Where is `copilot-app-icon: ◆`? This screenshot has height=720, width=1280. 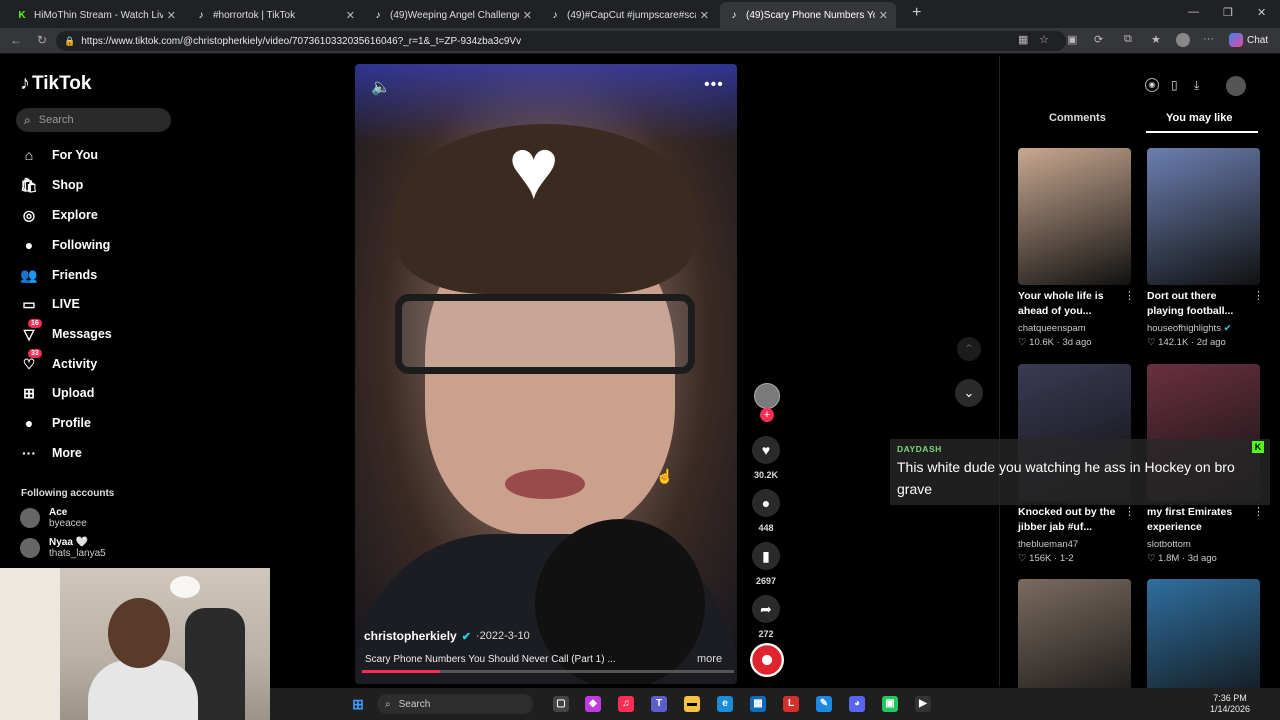
copilot-app-icon: ◆ is located at coordinates (593, 704).